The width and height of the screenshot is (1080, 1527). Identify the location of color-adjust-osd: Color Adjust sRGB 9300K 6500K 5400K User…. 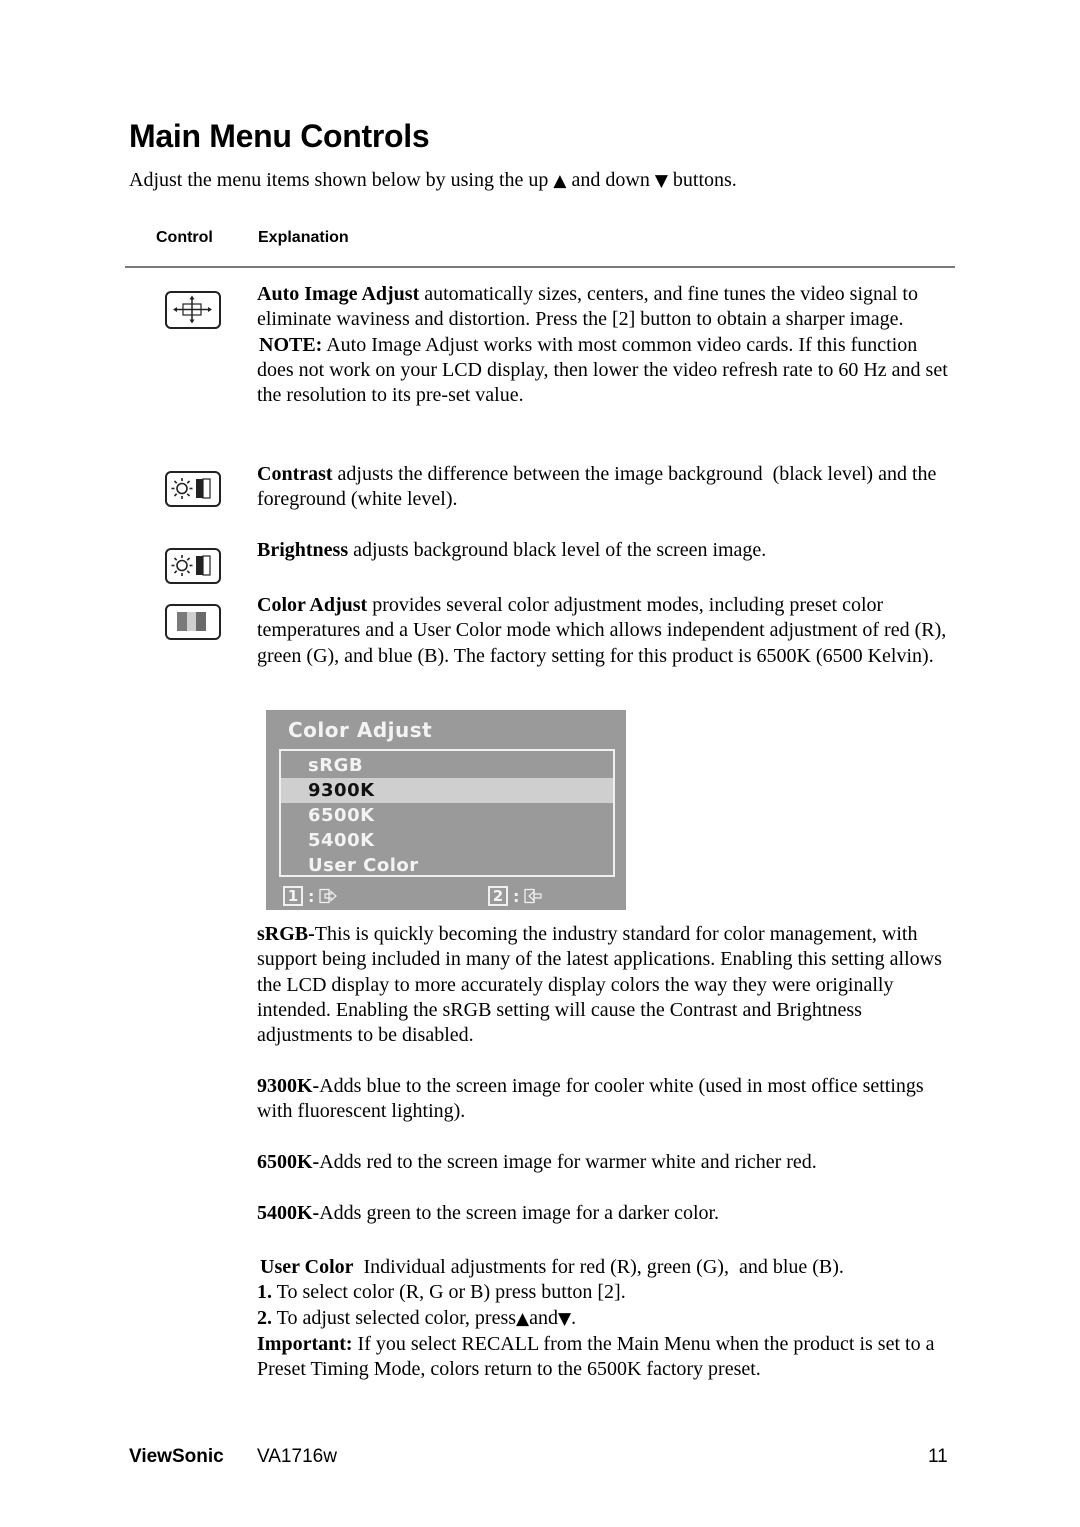
(446, 810).